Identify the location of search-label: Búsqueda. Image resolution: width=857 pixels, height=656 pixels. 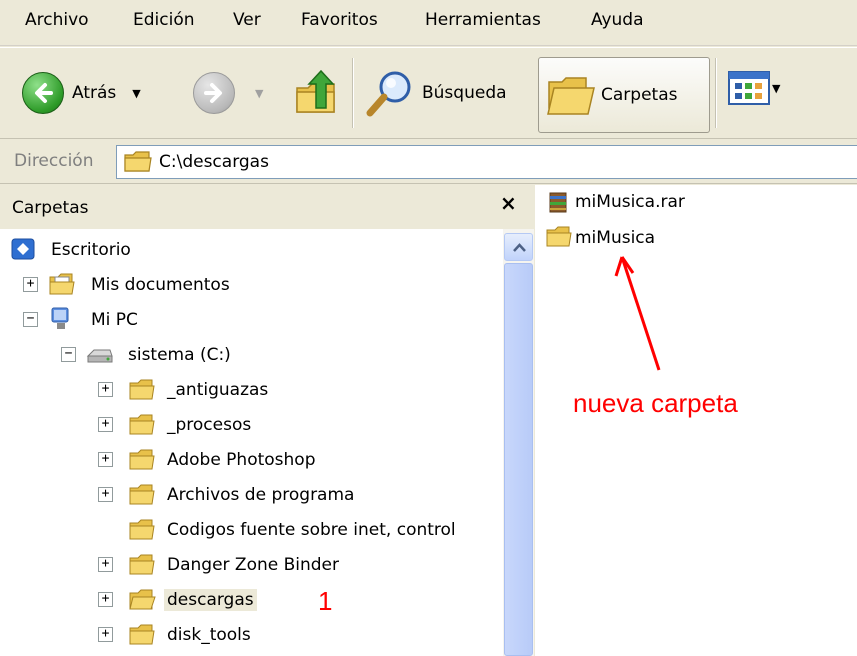
(464, 93).